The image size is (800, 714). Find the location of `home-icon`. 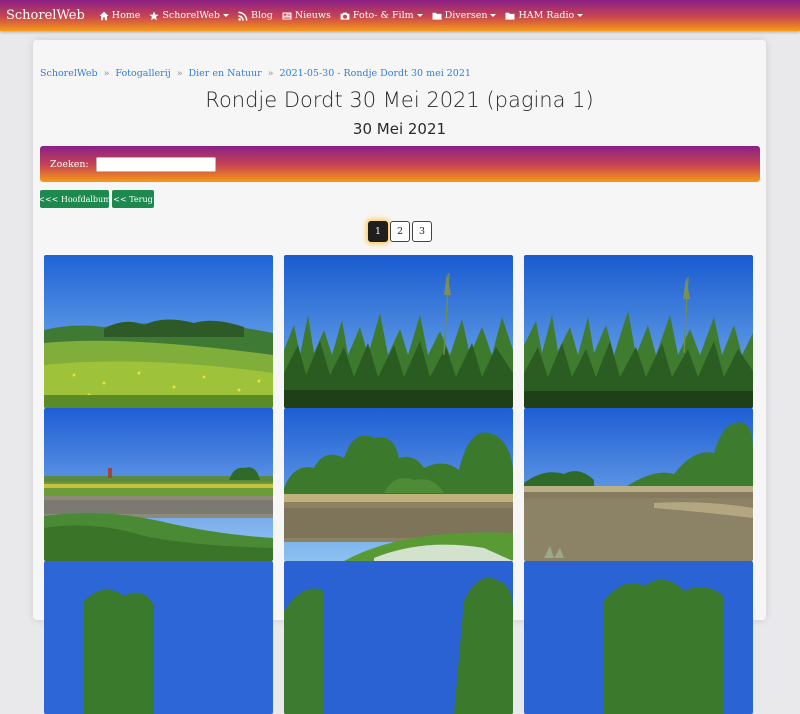

home-icon is located at coordinates (104, 15).